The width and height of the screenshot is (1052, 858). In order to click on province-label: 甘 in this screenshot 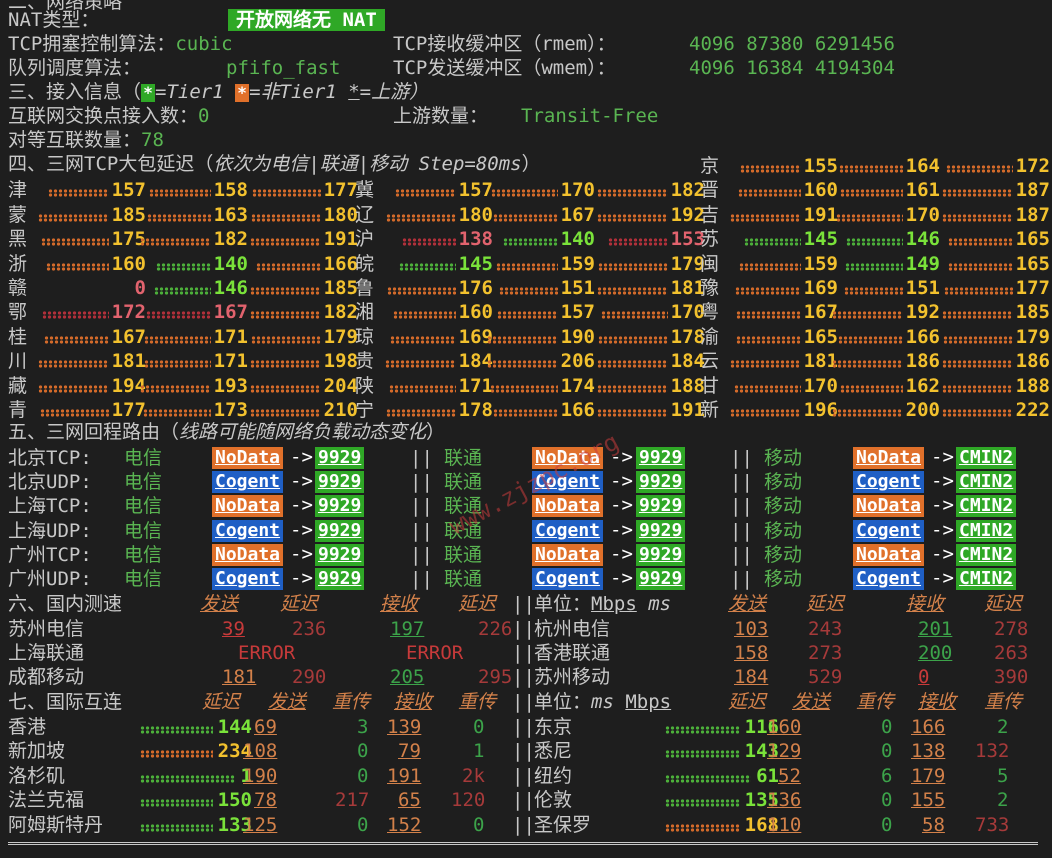, I will do `click(710, 385)`.